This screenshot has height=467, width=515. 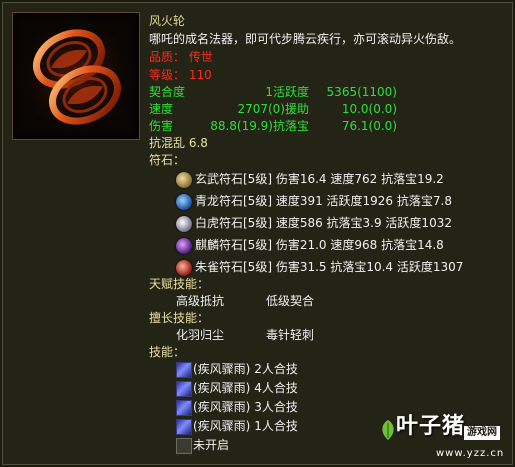 I want to click on leaf-logo-icon, so click(x=388, y=430).